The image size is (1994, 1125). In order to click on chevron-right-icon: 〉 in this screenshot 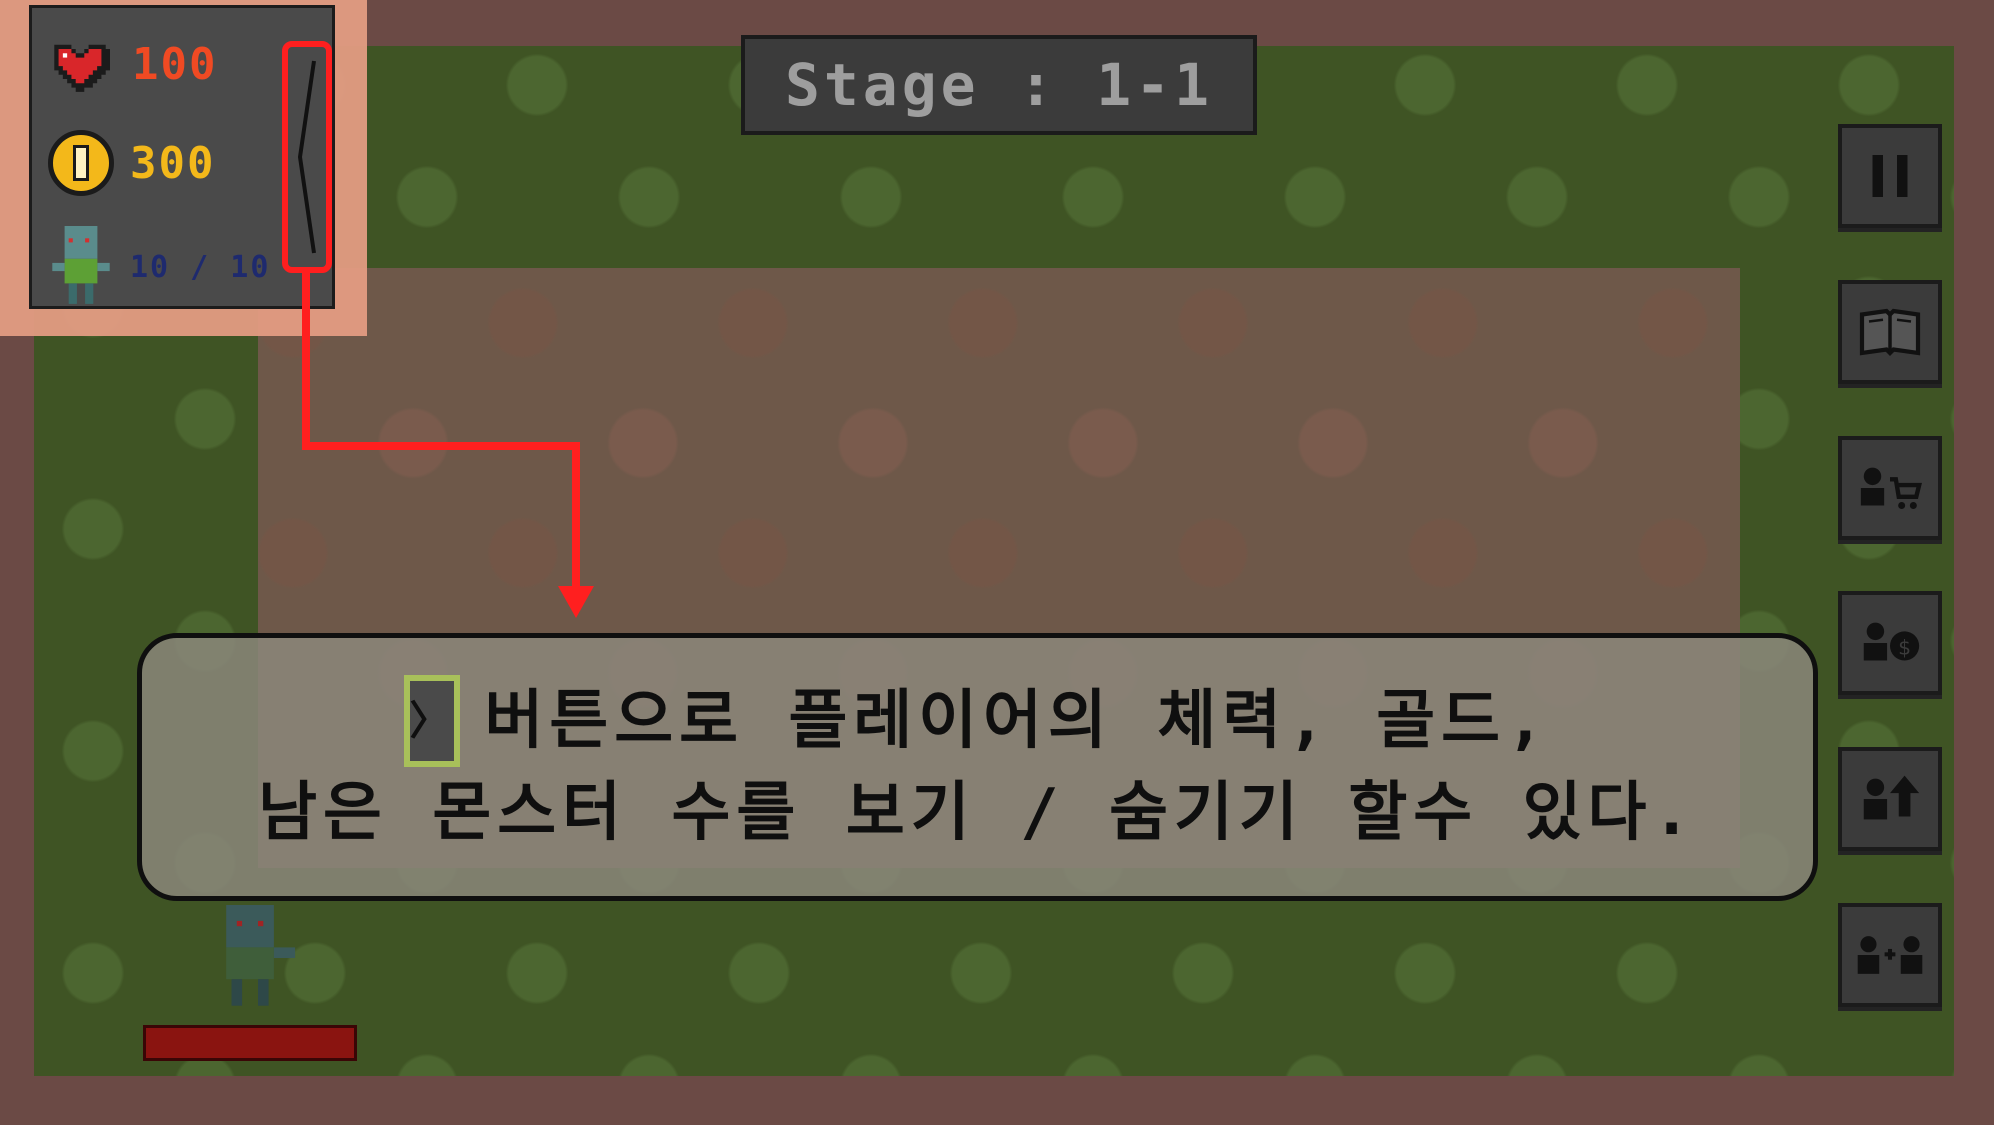, I will do `click(432, 721)`.